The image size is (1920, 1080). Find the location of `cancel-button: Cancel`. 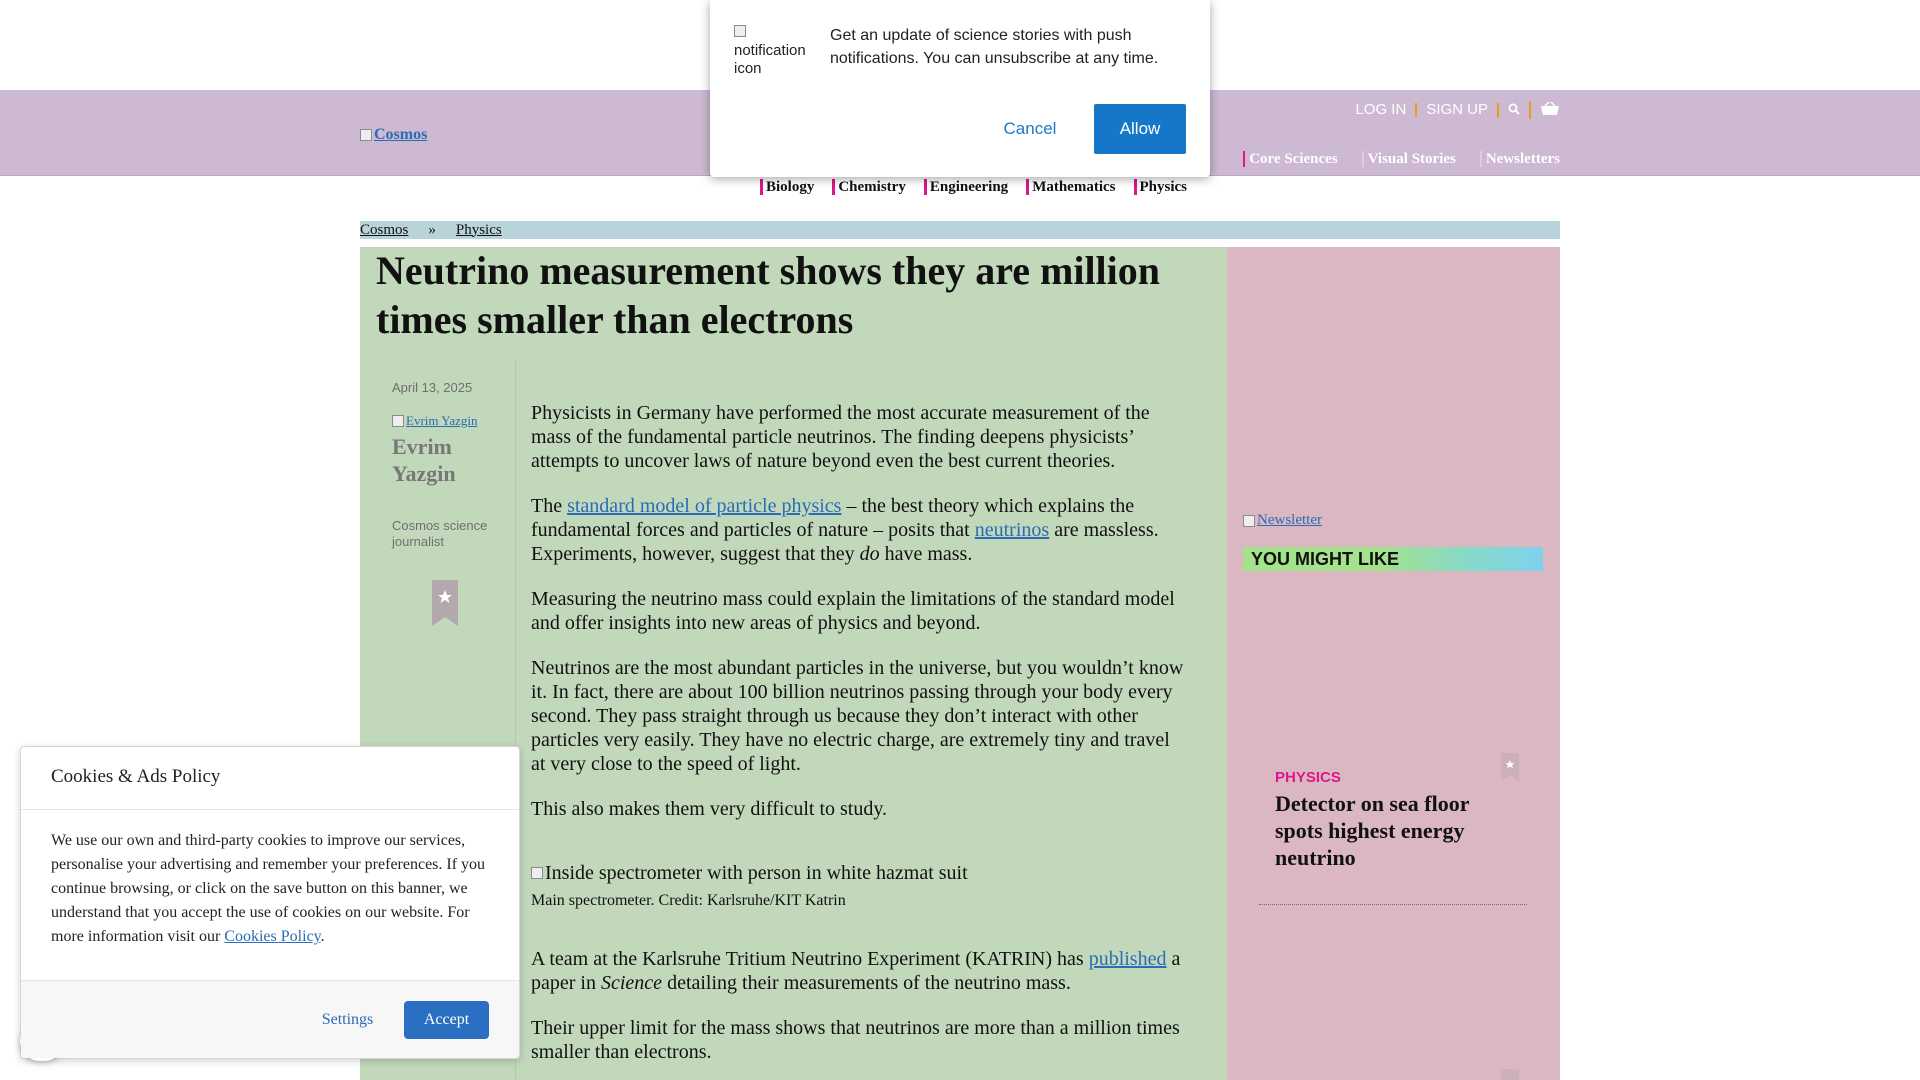

cancel-button: Cancel is located at coordinates (1030, 129).